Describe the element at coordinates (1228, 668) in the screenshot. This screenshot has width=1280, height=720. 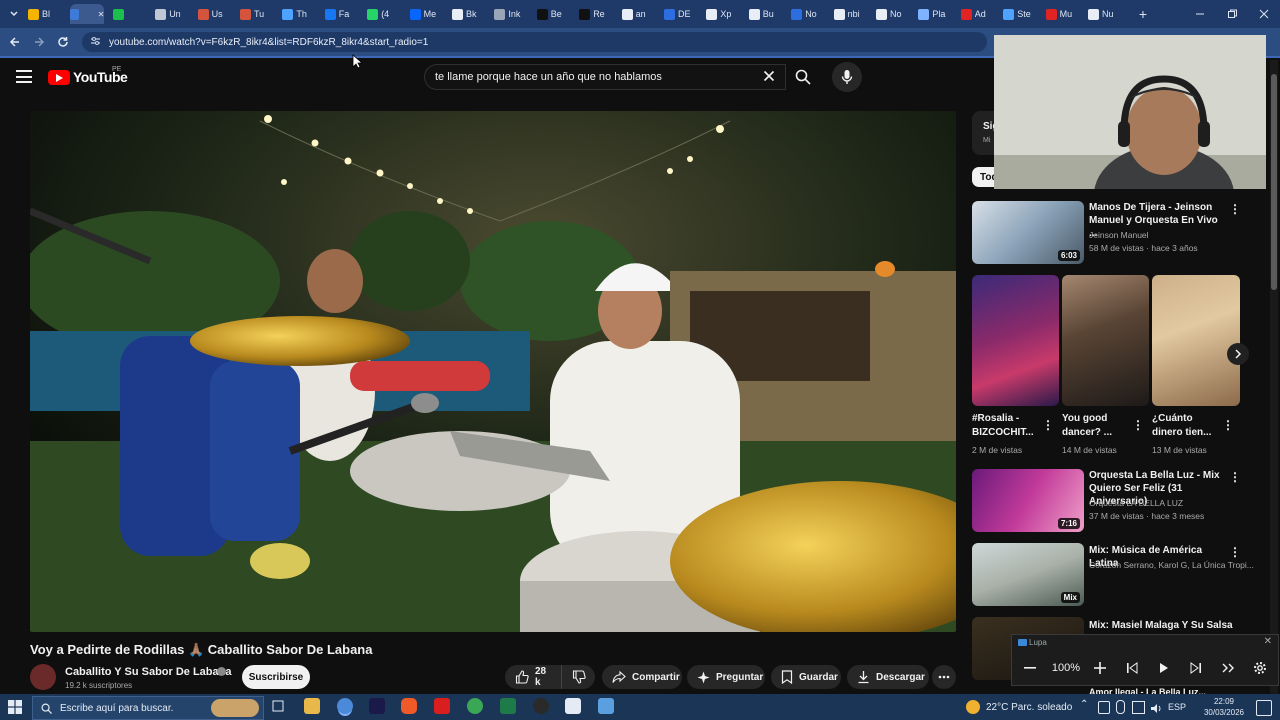
I see `read-from-here-button` at that location.